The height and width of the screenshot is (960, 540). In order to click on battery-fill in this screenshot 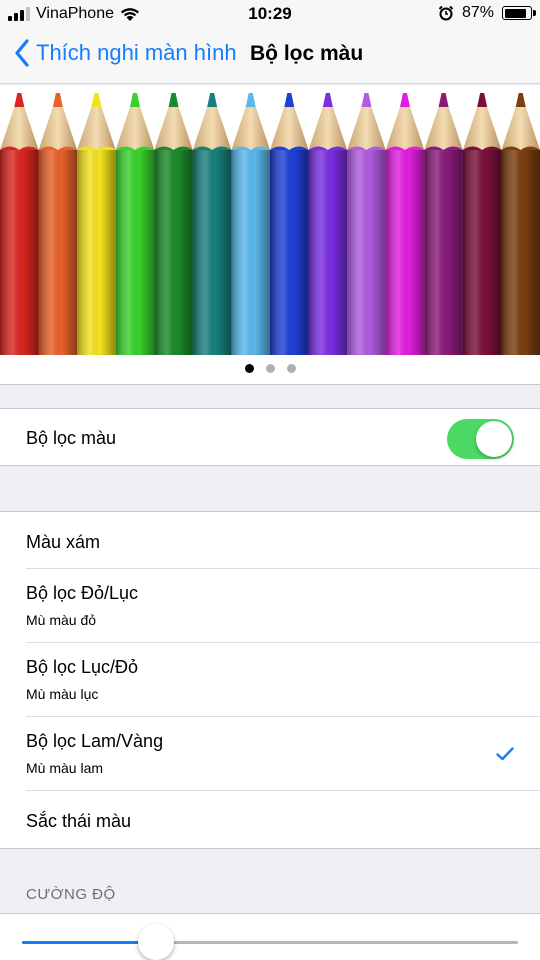, I will do `click(515, 13)`.